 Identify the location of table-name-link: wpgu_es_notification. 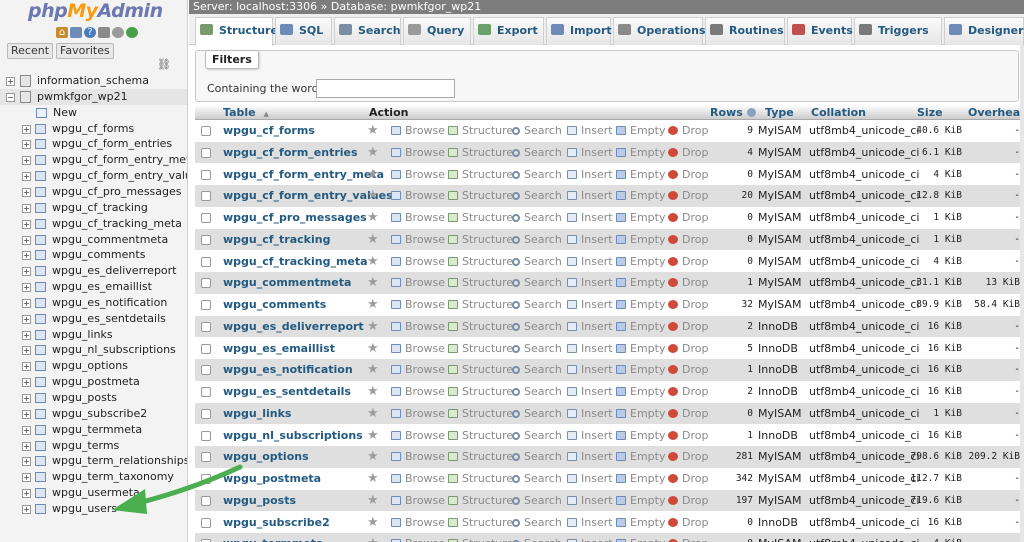
(288, 369).